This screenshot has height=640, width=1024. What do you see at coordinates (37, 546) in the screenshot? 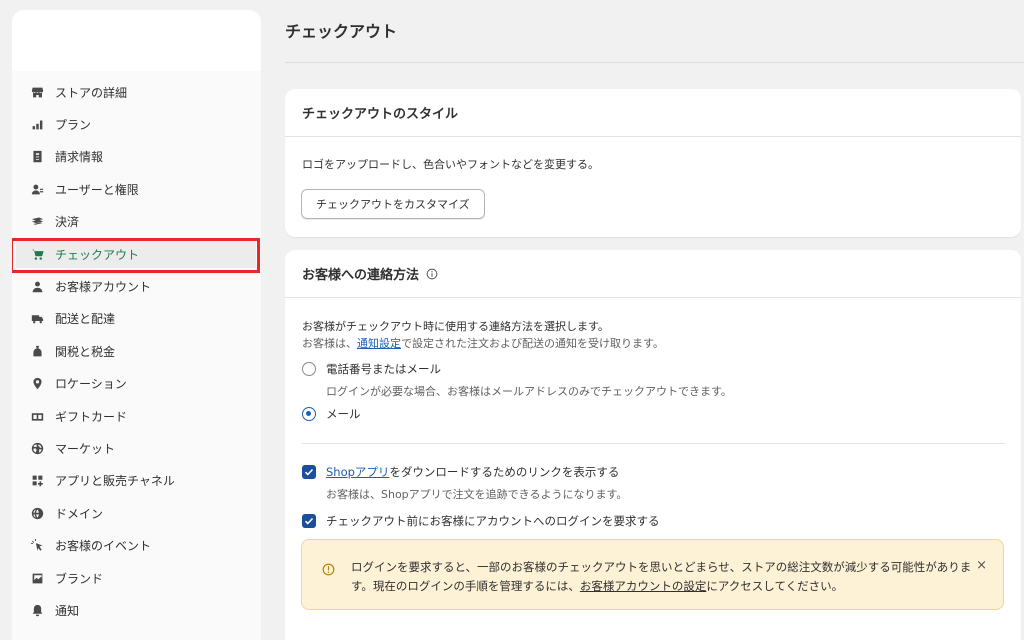
I see `cursor-click-icon` at bounding box center [37, 546].